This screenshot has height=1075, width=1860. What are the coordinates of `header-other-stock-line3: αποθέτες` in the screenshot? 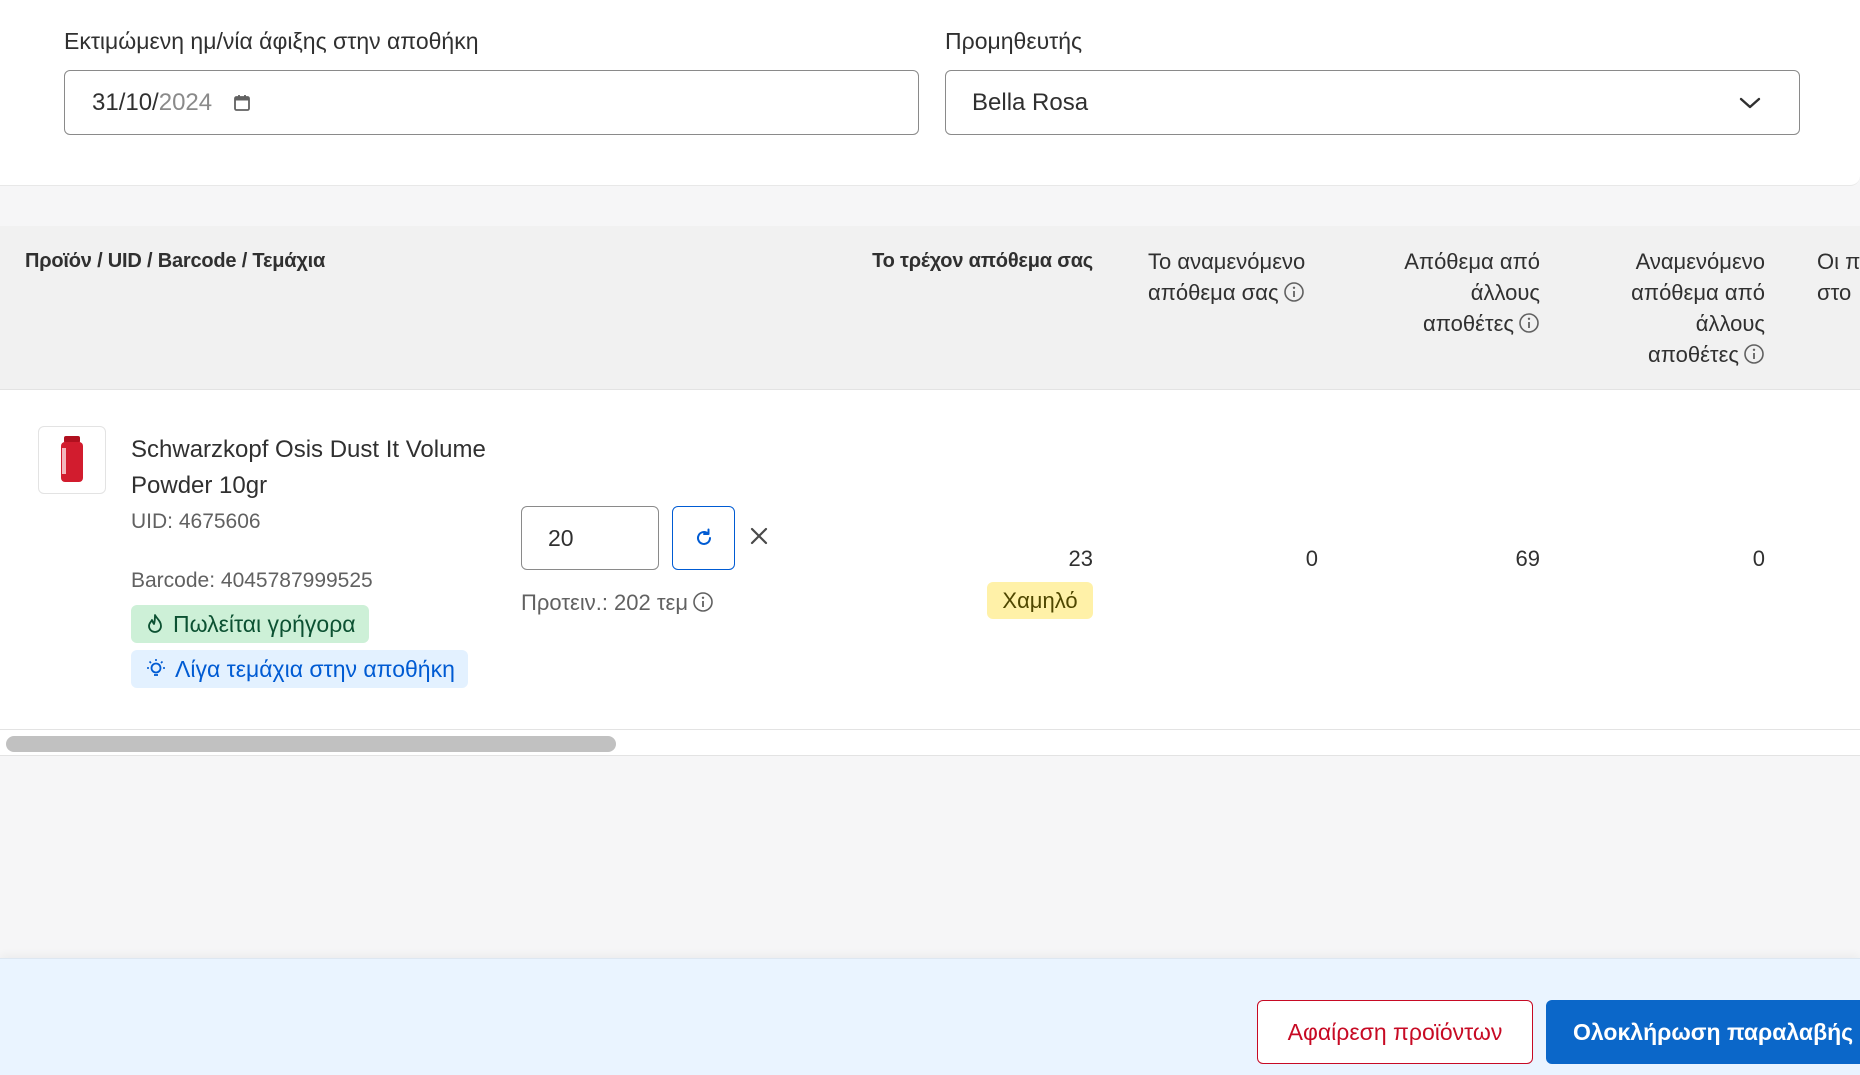 It's located at (1468, 323).